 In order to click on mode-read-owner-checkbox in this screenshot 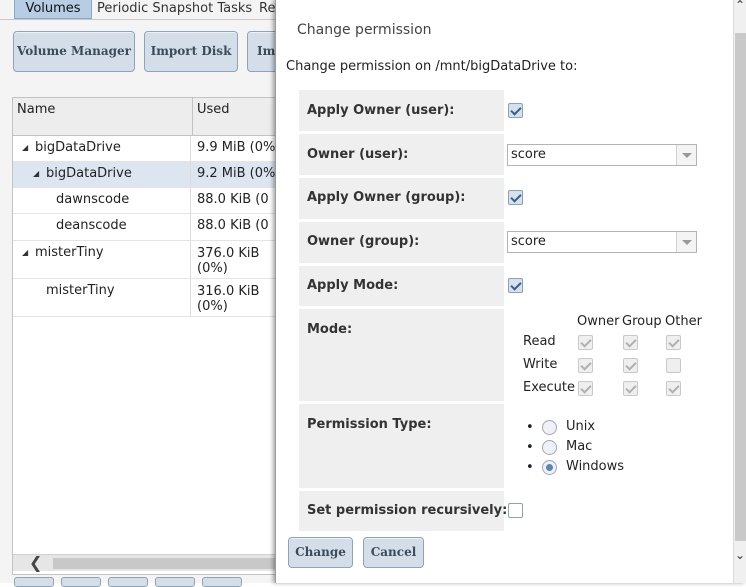, I will do `click(585, 342)`.